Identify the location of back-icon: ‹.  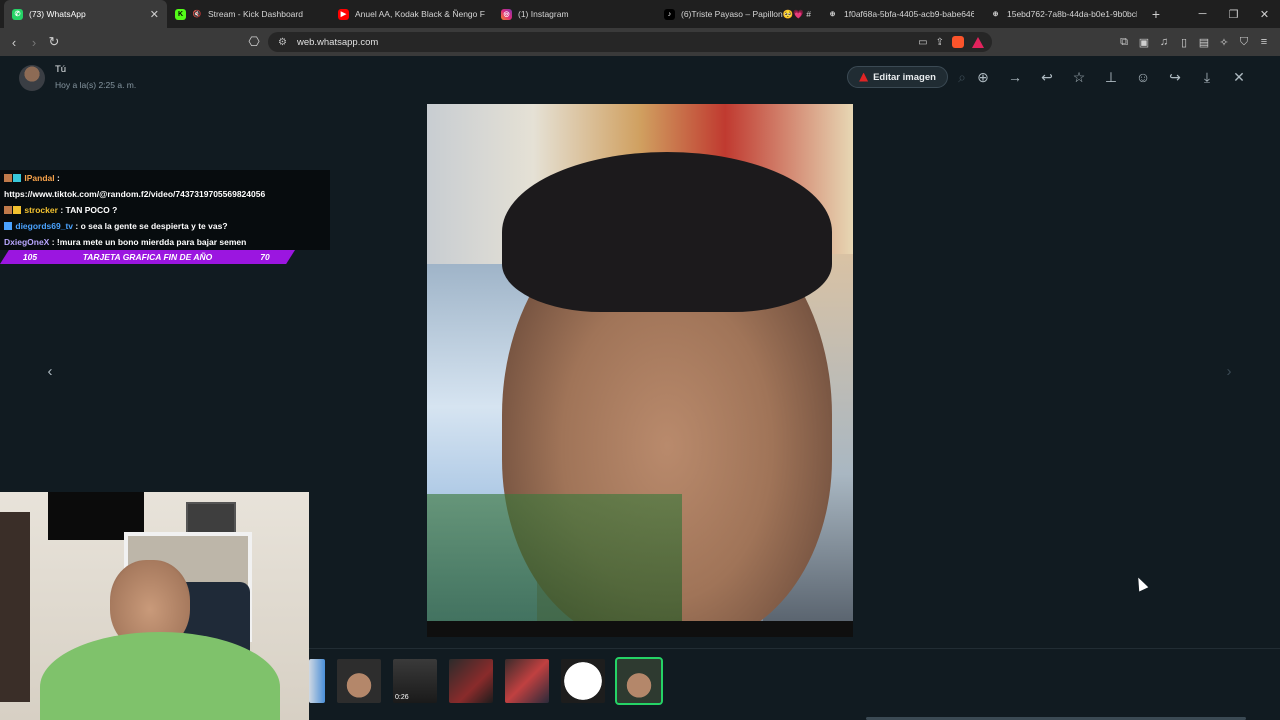
(14, 42).